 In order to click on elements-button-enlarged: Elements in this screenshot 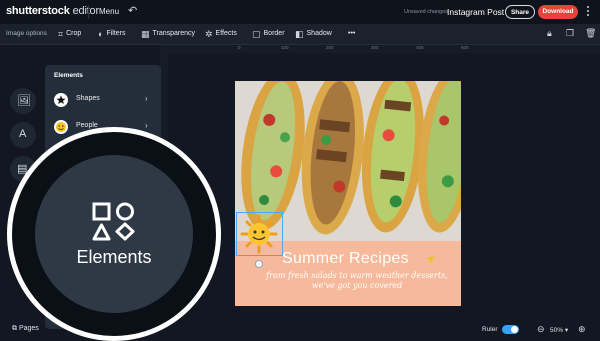, I will do `click(114, 234)`.